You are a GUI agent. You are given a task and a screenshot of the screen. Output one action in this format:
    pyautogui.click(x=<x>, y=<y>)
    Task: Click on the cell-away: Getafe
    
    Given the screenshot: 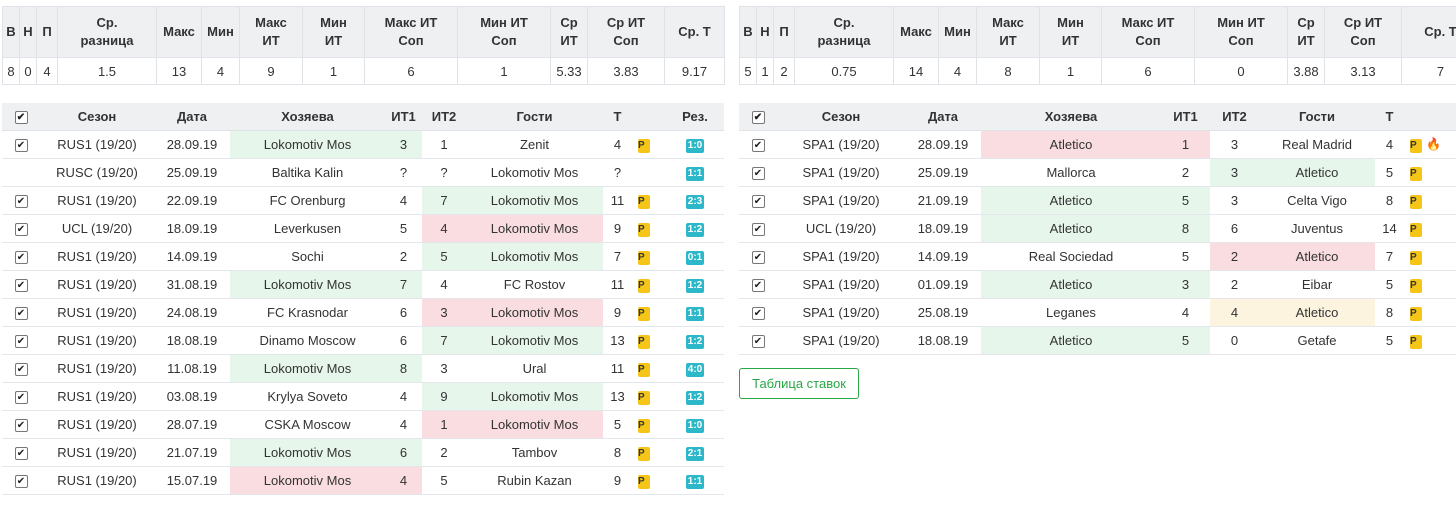 What is the action you would take?
    pyautogui.click(x=1317, y=340)
    